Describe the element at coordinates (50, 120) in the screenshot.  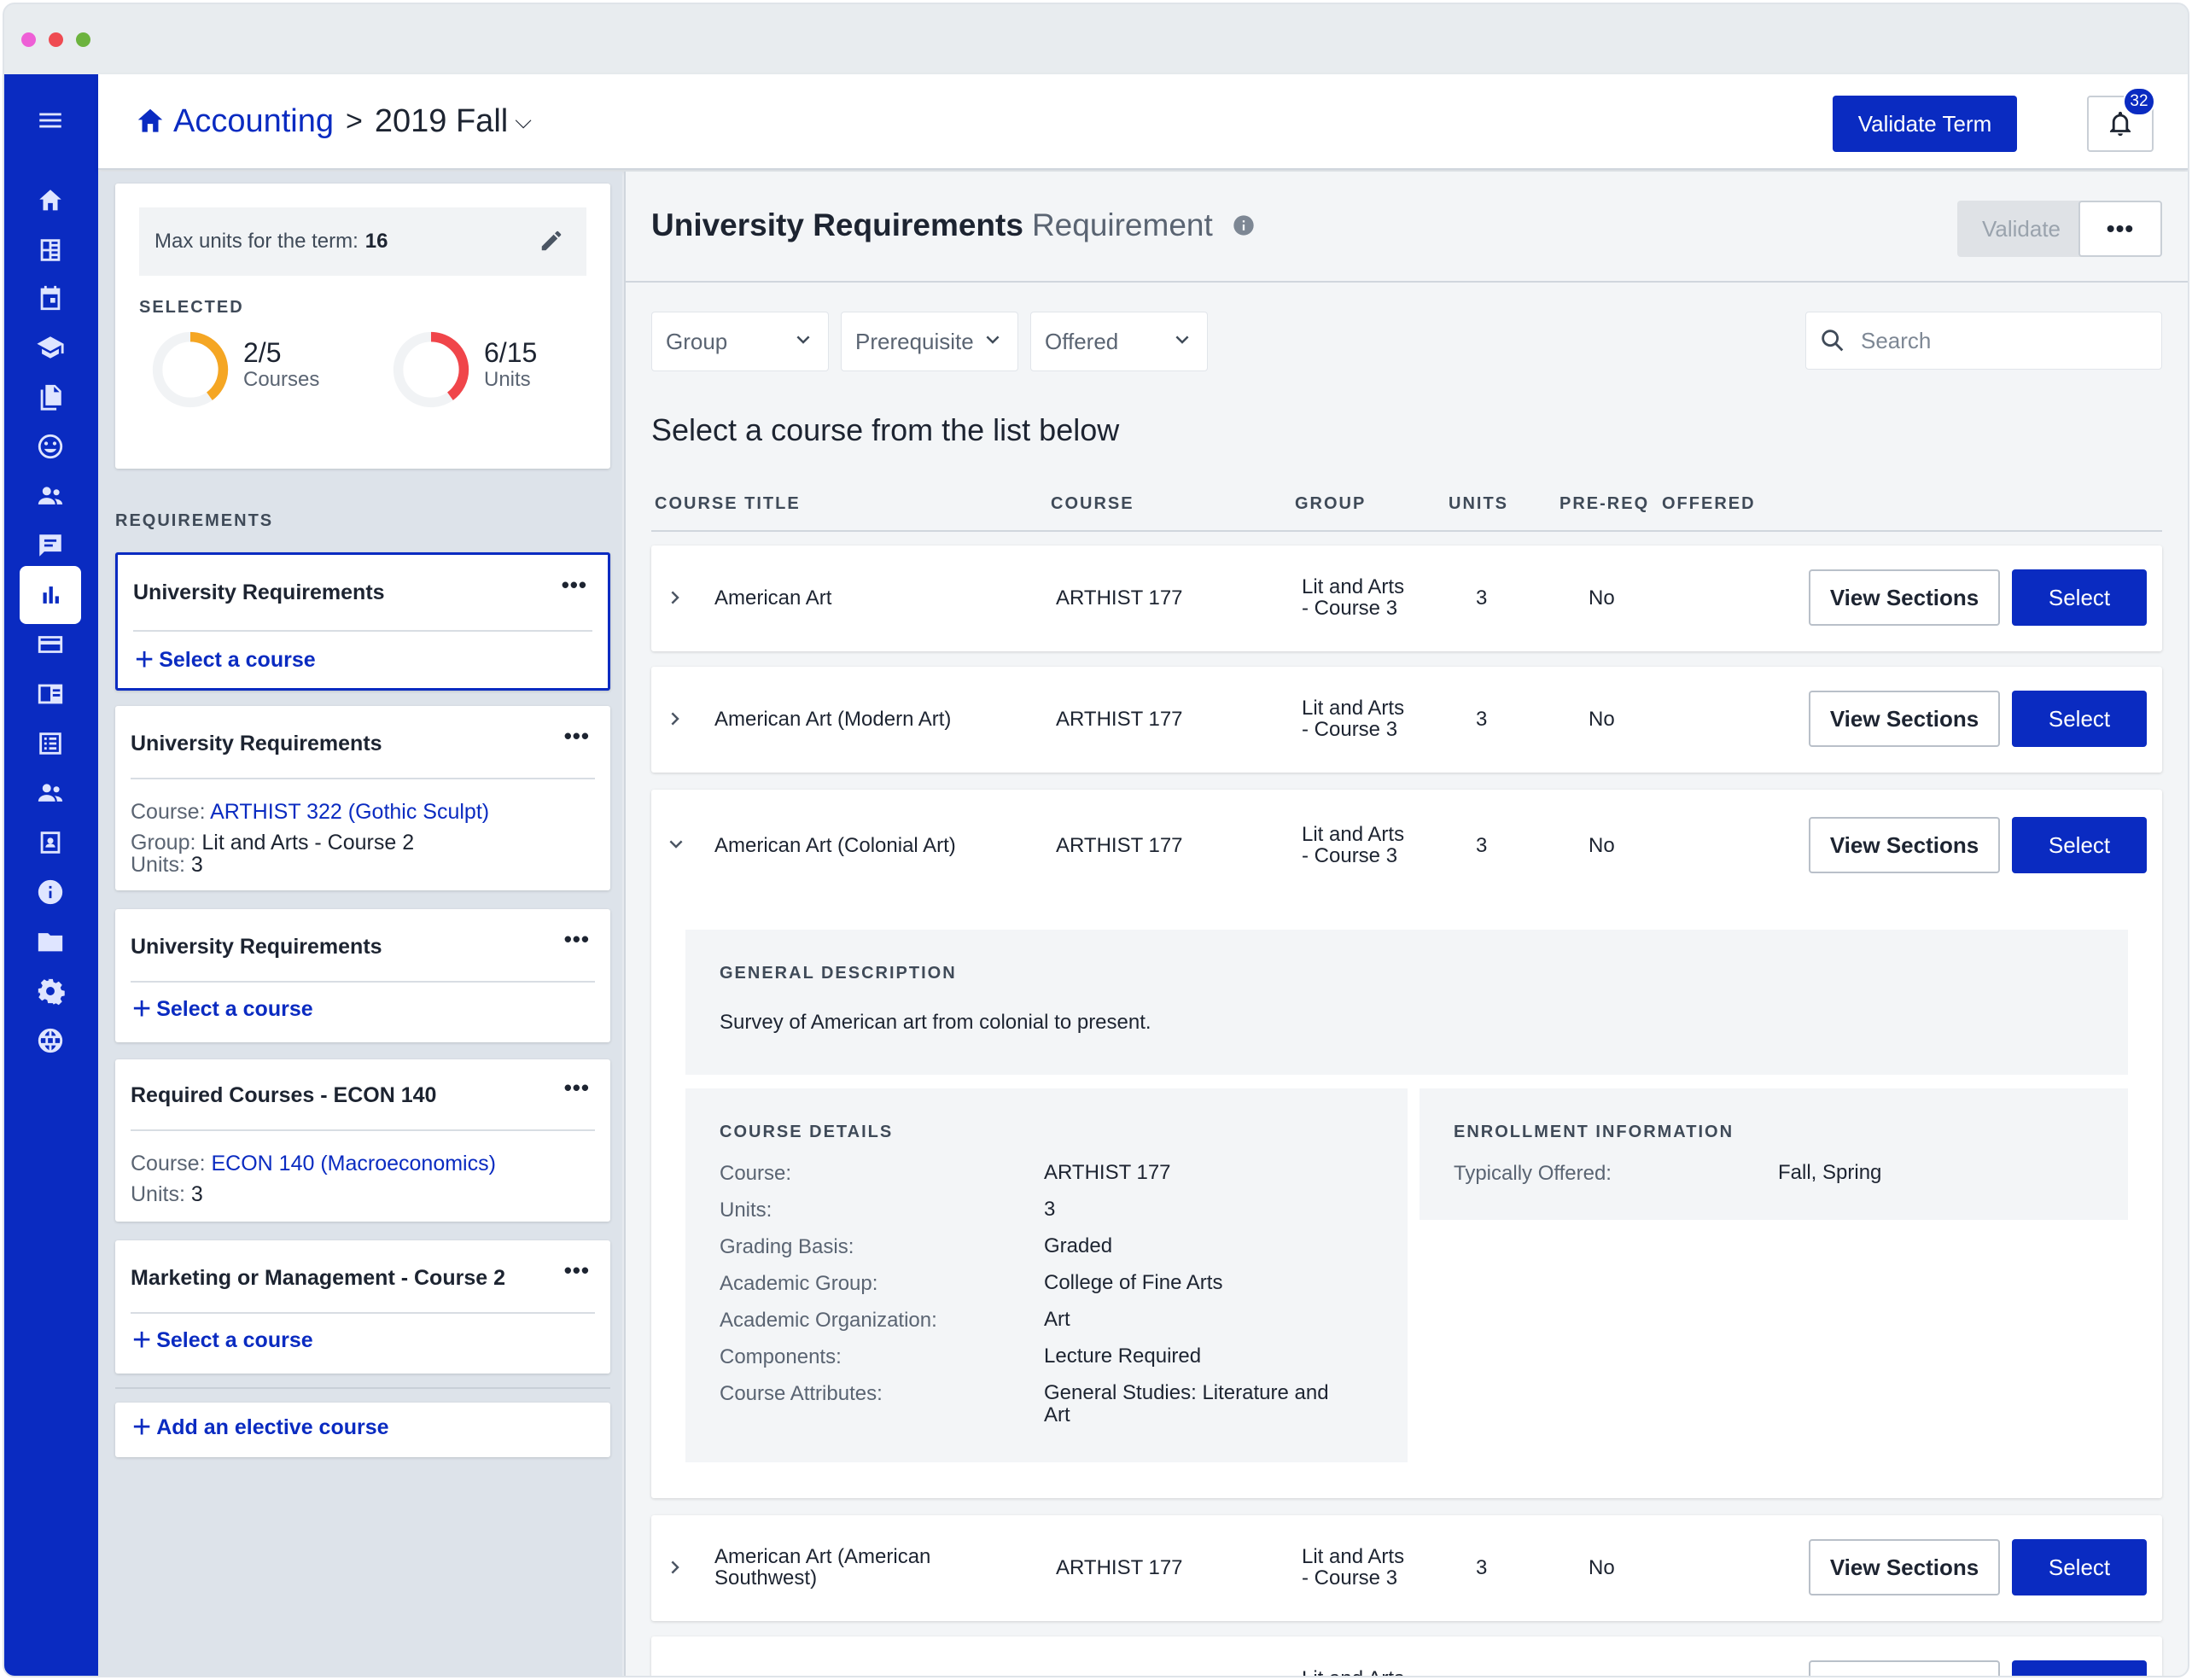
I see `menu-icon` at that location.